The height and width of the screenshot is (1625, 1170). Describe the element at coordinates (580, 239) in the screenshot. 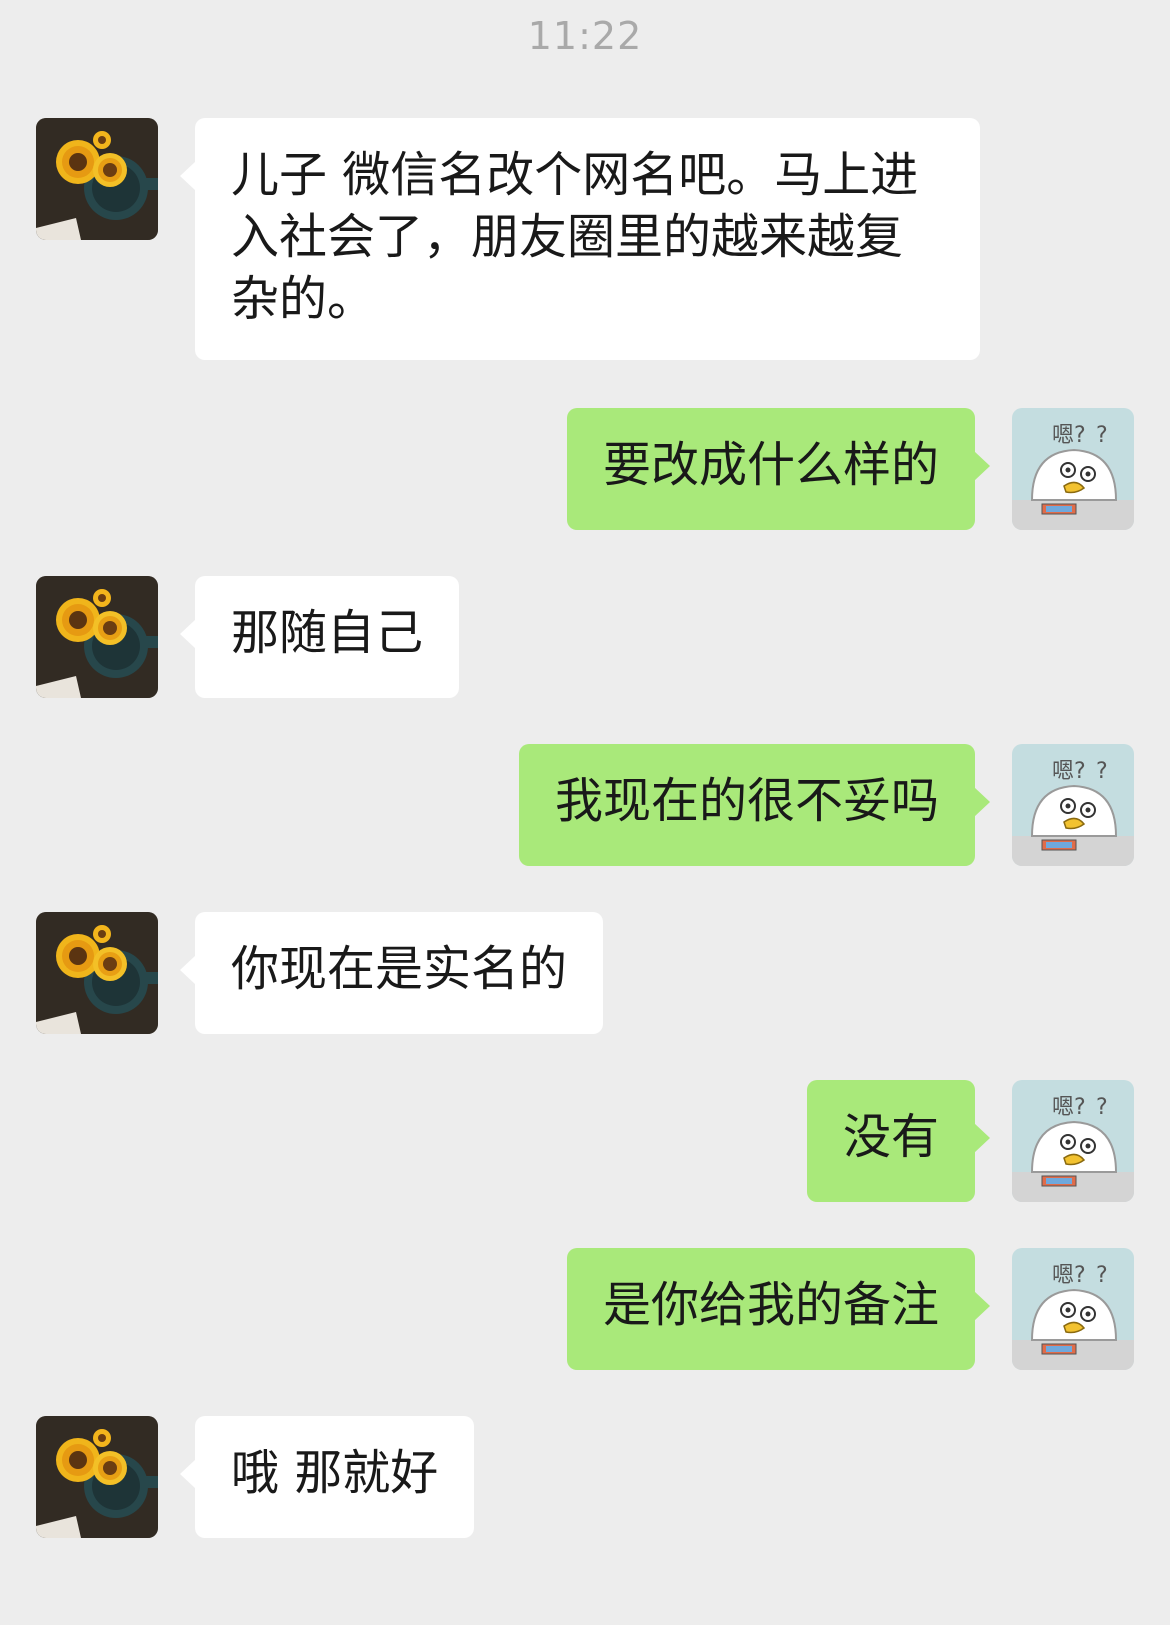

I see `incoming-message-bubble: 儿子 微信名改个网名吧。马上进入社会了，朋友圈里的越来越复杂的。` at that location.